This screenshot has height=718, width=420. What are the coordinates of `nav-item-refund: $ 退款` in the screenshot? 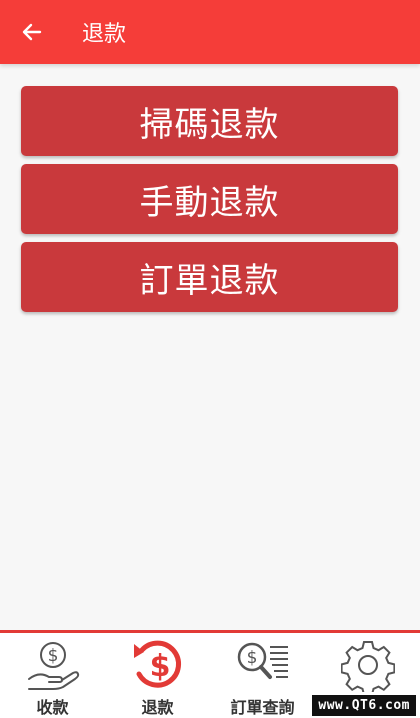 It's located at (157, 675).